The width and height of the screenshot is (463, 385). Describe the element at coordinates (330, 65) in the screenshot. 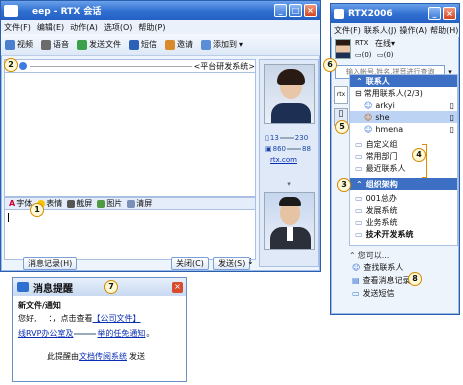

I see `callout-badge-6: 6` at that location.